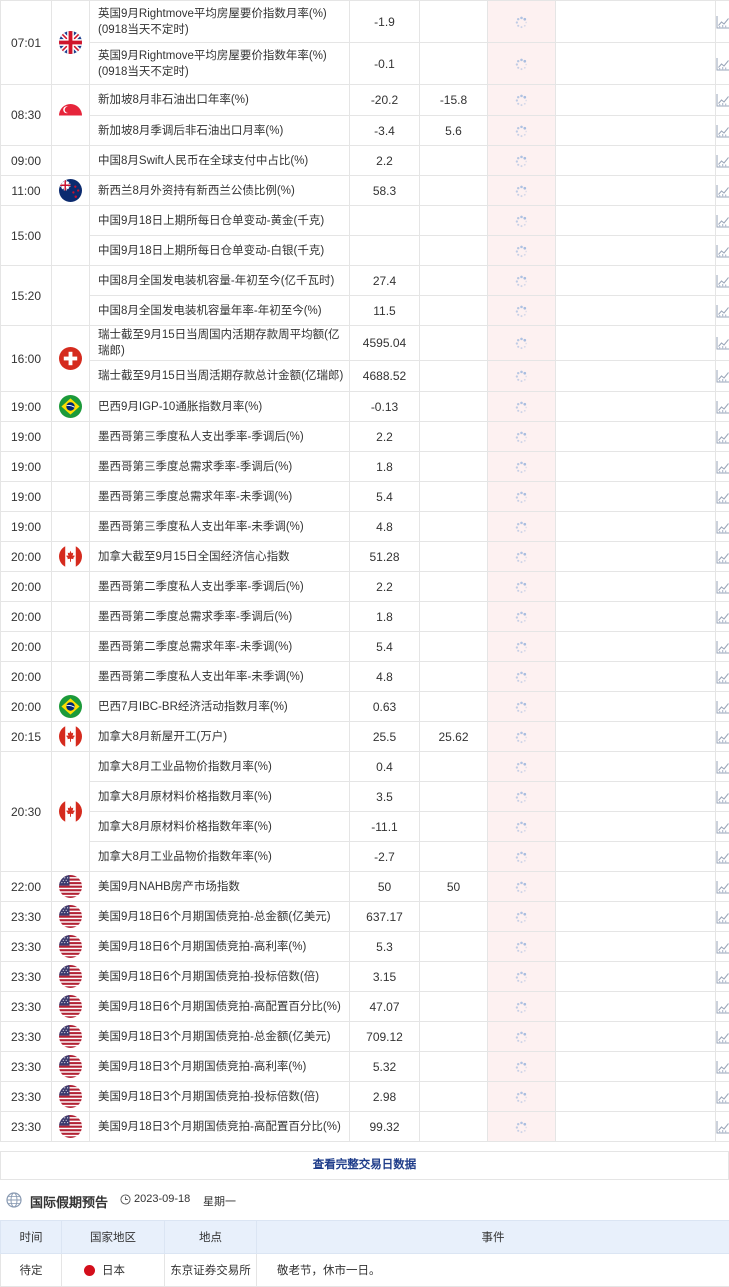 This screenshot has width=729, height=1287. What do you see at coordinates (220, 527) in the screenshot?
I see `indicator-name: 墨西哥第三季度私人支出年率-未季调(%)` at bounding box center [220, 527].